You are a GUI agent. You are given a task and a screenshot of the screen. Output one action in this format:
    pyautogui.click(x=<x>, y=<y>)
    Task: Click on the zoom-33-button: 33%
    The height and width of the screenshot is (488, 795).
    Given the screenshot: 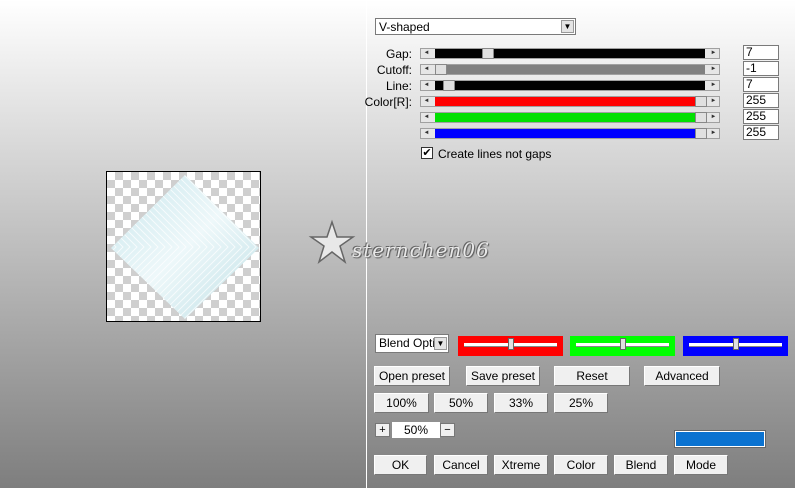 What is the action you would take?
    pyautogui.click(x=521, y=403)
    